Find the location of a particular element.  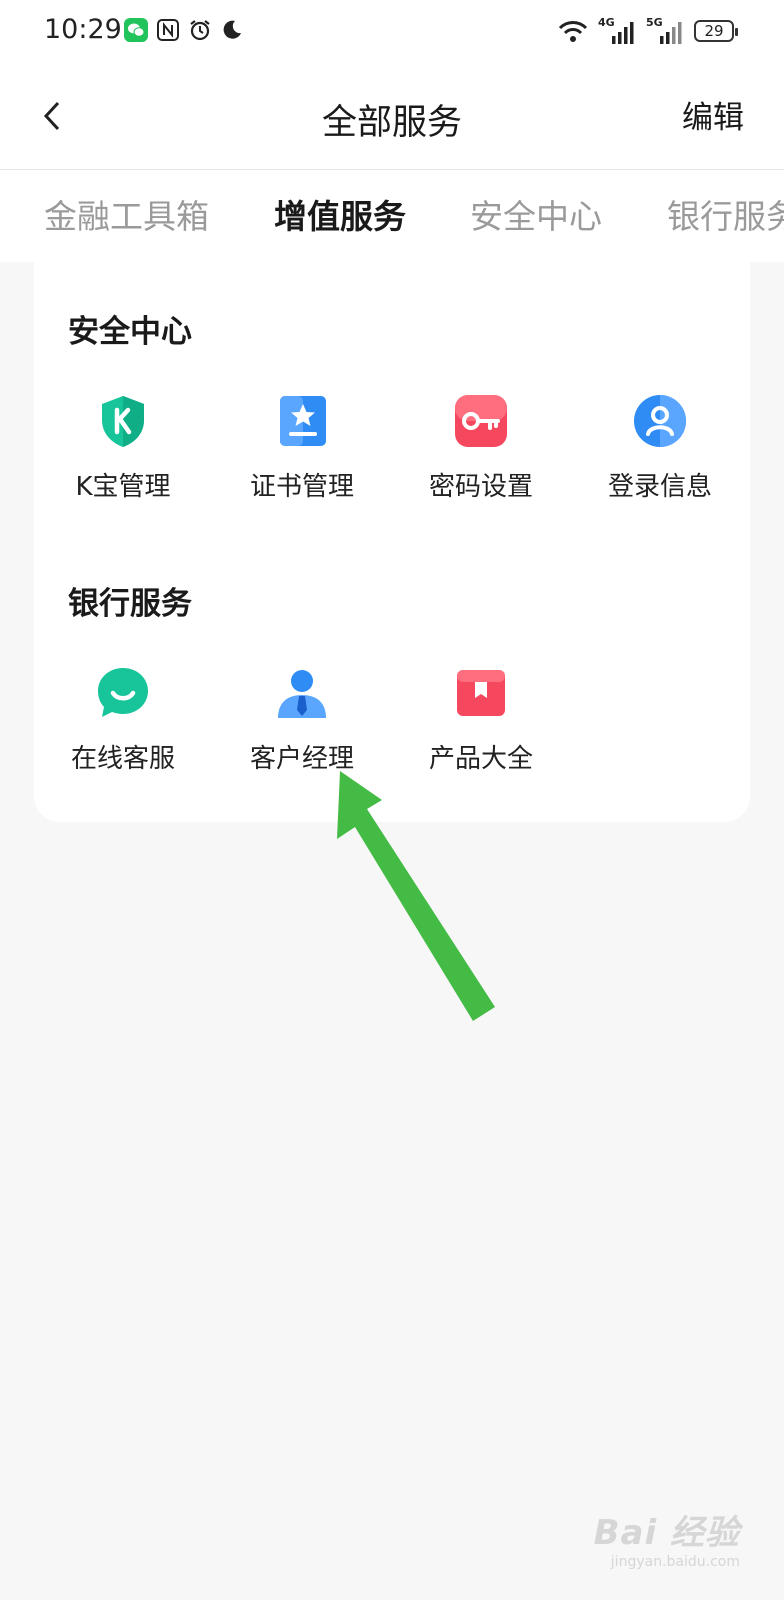

key-icon is located at coordinates (481, 421).